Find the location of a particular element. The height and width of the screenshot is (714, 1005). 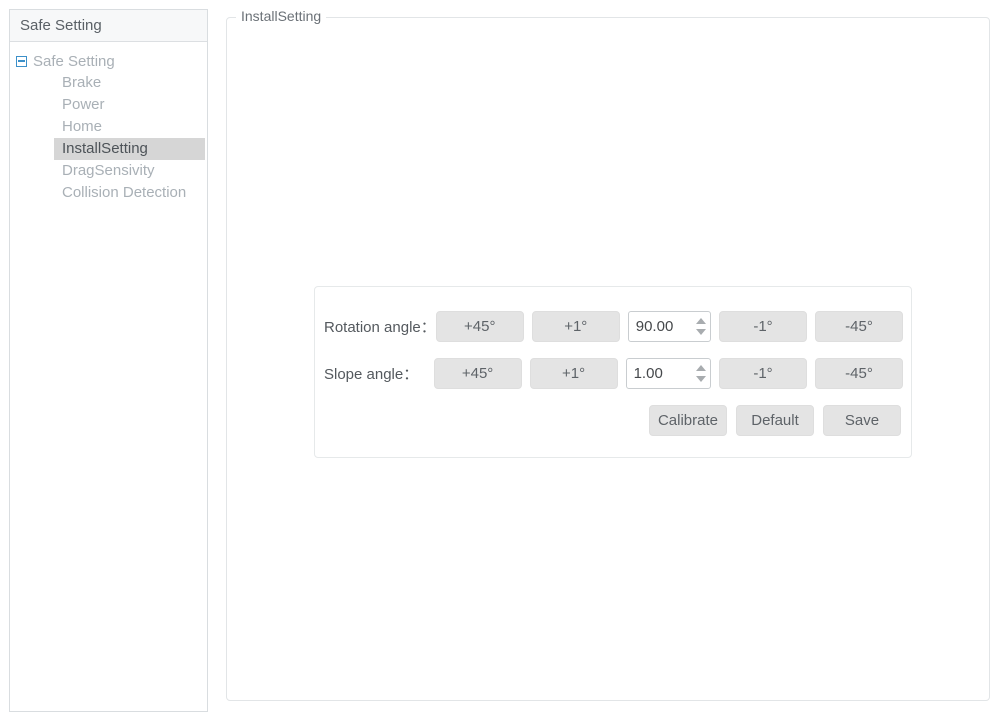

rotation-angle-spinner: 90.00 is located at coordinates (669, 326).